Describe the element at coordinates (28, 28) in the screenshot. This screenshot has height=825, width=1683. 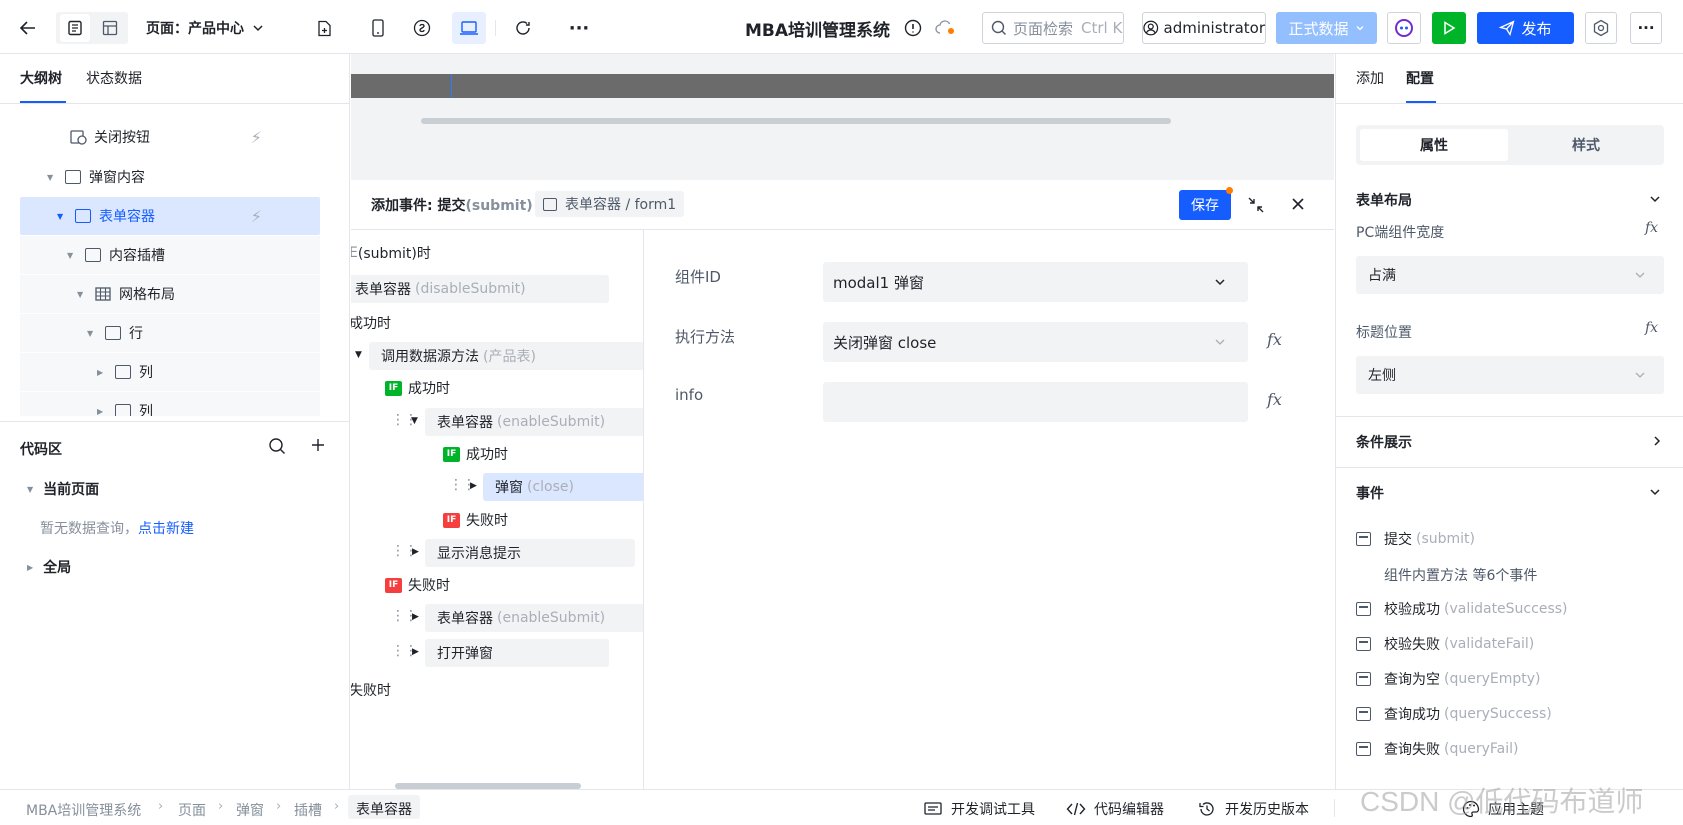
I see `back-button` at that location.